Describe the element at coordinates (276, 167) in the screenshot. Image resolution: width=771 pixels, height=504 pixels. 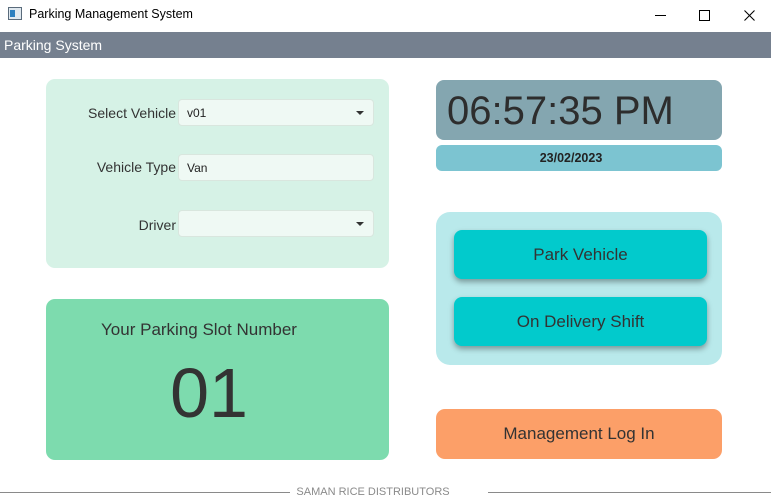
I see `vehicle-type-field: Van` at that location.